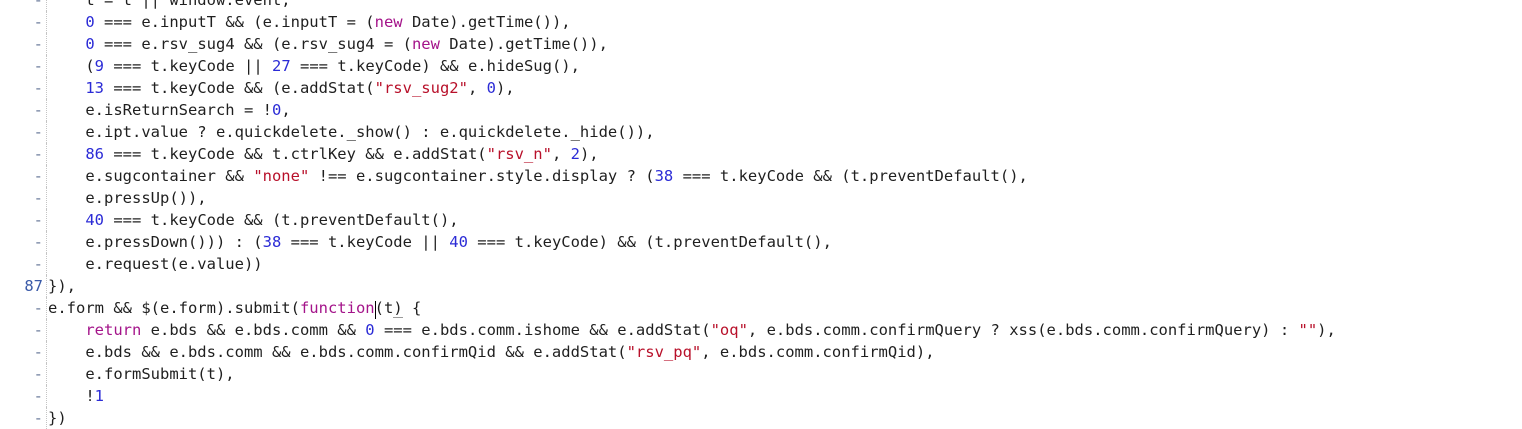 The height and width of the screenshot is (429, 1522). I want to click on code-token: 38, so click(272, 242).